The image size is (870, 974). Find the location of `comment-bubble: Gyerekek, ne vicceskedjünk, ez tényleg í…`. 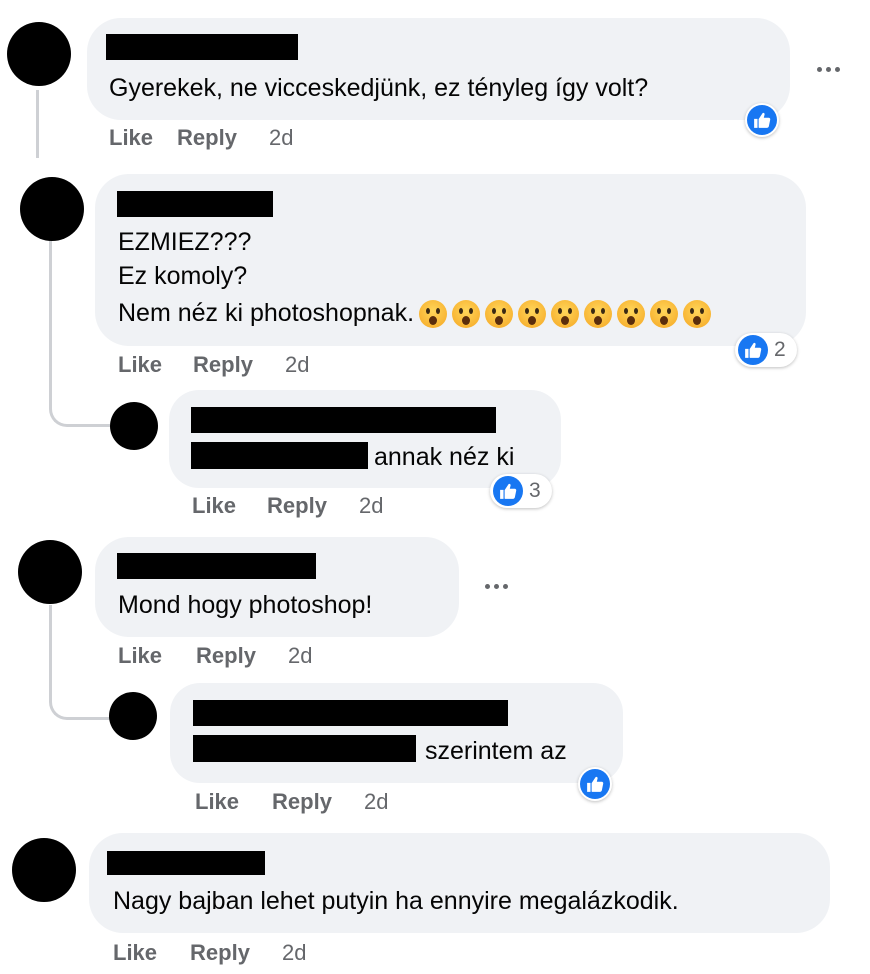

comment-bubble: Gyerekek, ne vicceskedjünk, ez tényleg í… is located at coordinates (438, 69).